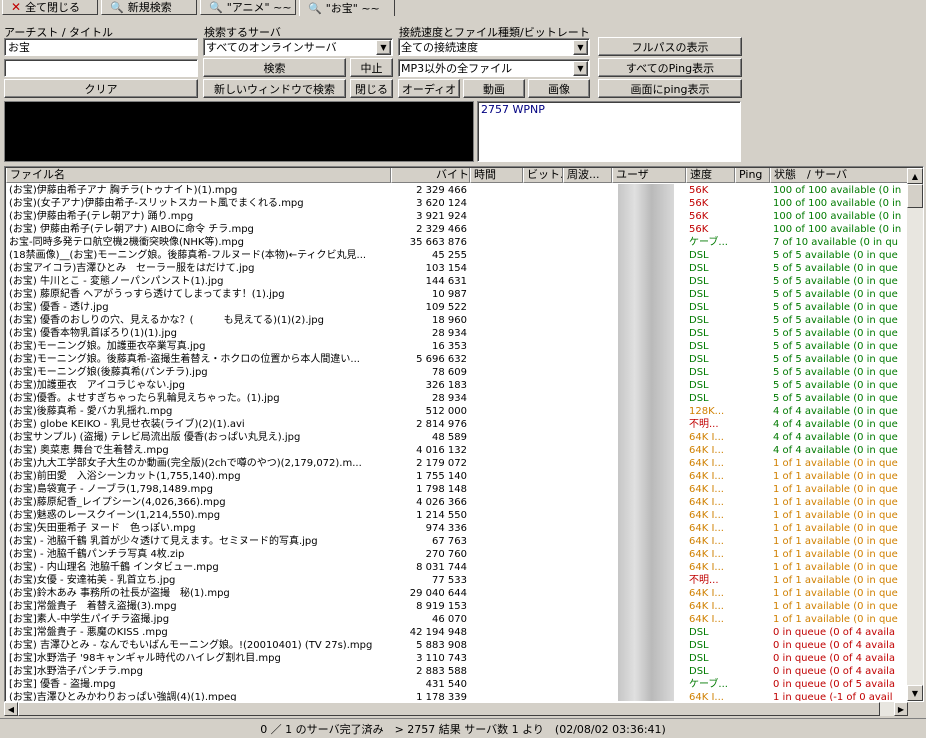 The height and width of the screenshot is (738, 926). What do you see at coordinates (149, 7) in the screenshot?
I see `tab-new-search: 🔍 新規検索` at bounding box center [149, 7].